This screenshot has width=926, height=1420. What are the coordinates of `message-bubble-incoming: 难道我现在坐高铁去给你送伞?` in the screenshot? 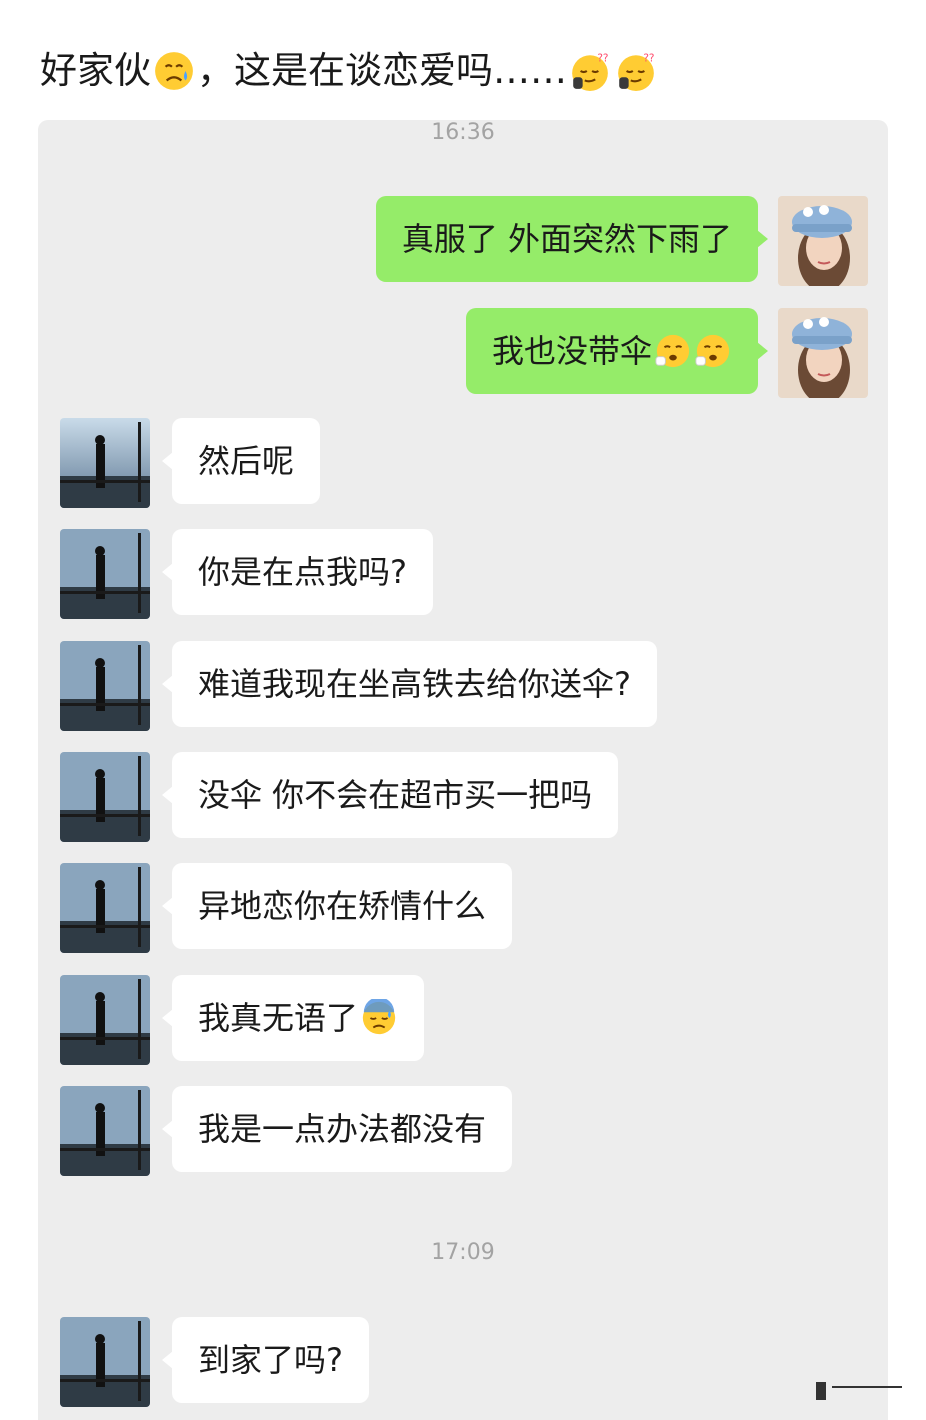 It's located at (409, 684).